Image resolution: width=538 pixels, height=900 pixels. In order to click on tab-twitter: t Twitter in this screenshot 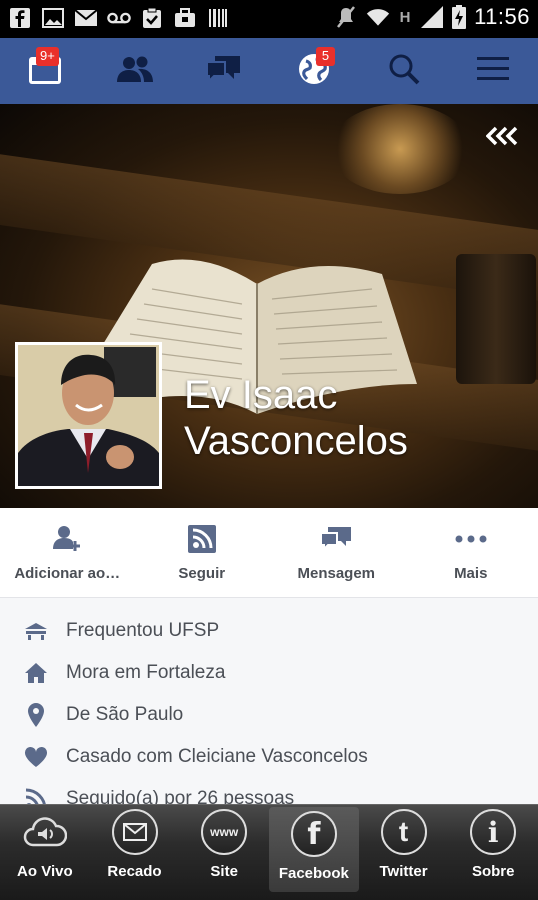, I will do `click(404, 852)`.